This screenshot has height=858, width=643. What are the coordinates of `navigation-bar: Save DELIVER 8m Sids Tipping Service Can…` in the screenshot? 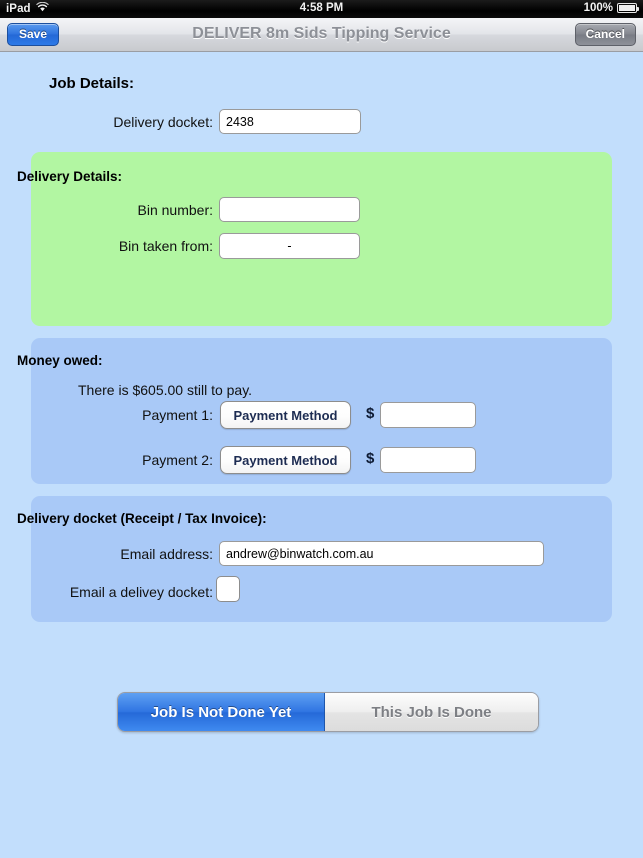 It's located at (321, 35).